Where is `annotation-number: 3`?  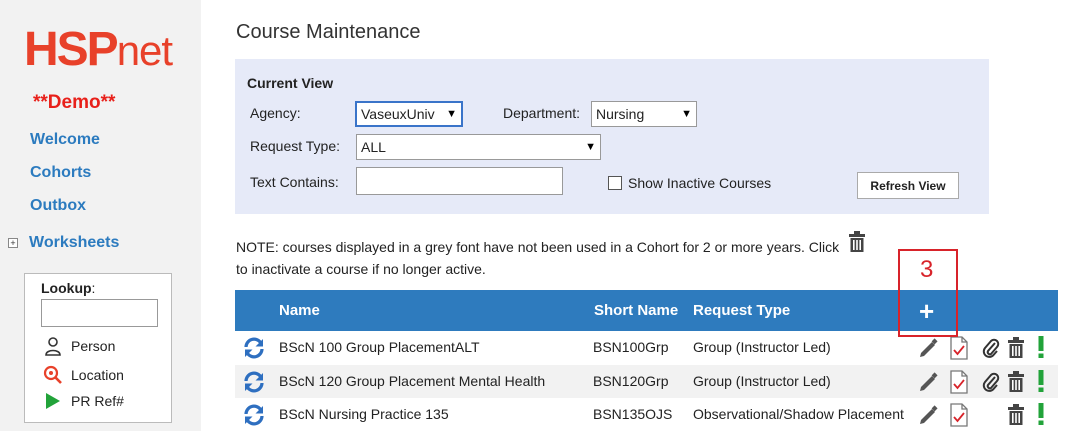 annotation-number: 3 is located at coordinates (927, 269).